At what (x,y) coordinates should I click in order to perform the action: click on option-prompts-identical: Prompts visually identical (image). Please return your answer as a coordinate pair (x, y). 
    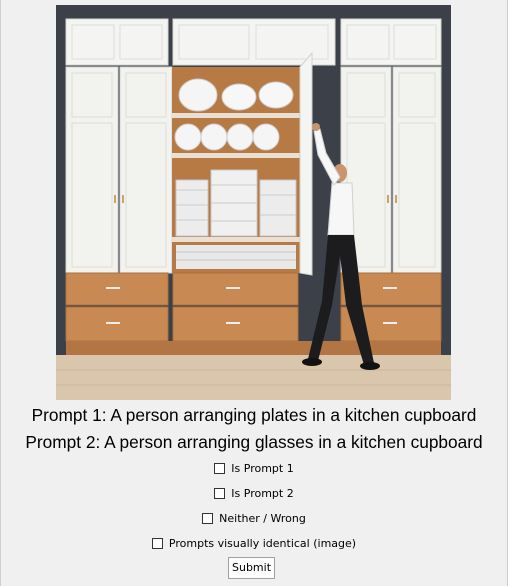
    Looking at the image, I should click on (254, 543).